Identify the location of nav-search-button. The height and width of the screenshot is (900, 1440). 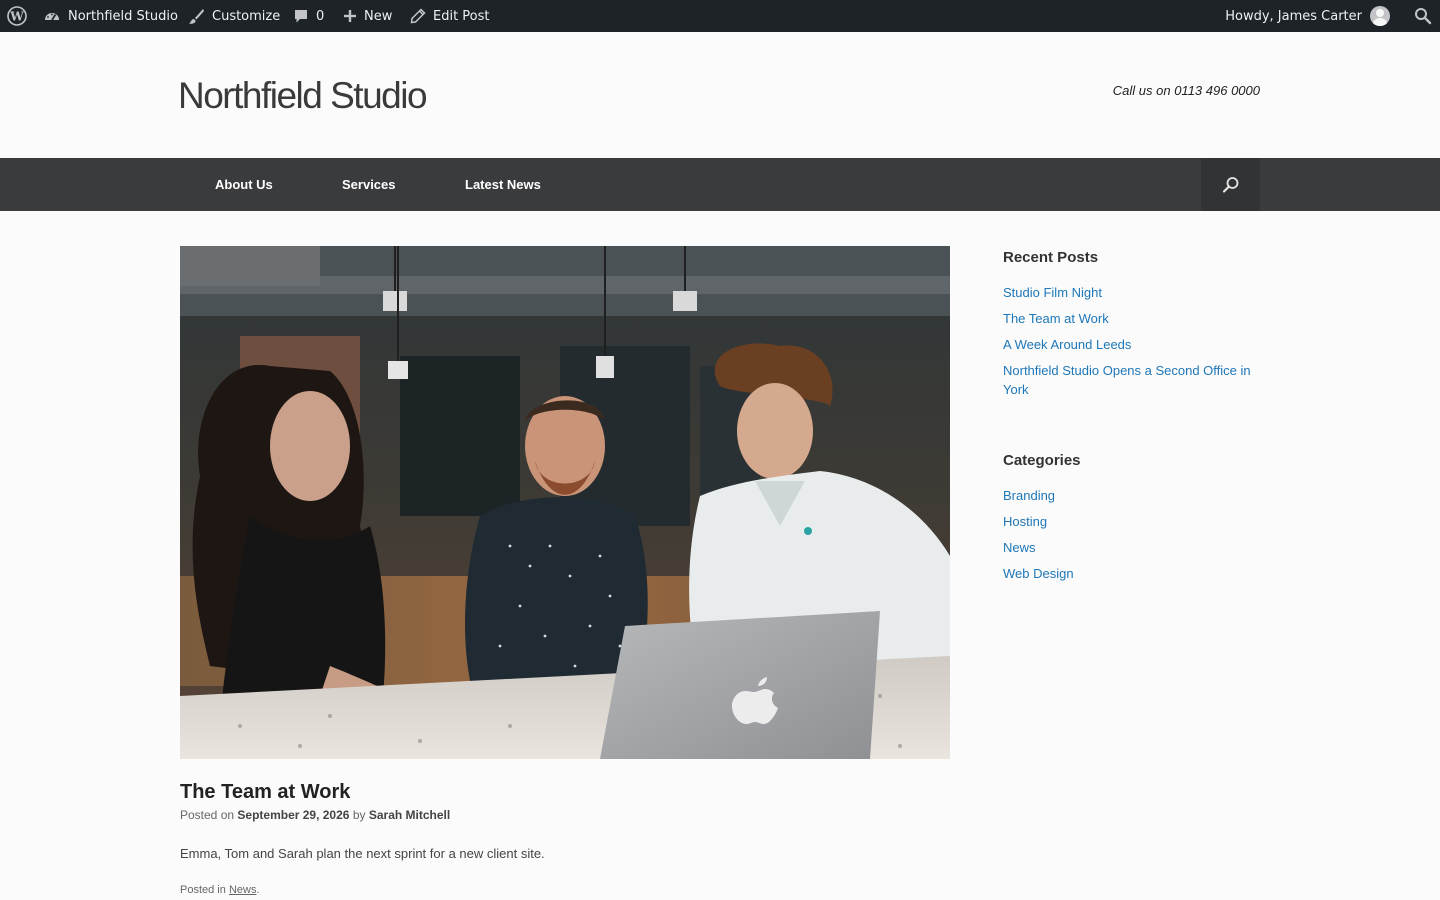
(1230, 184).